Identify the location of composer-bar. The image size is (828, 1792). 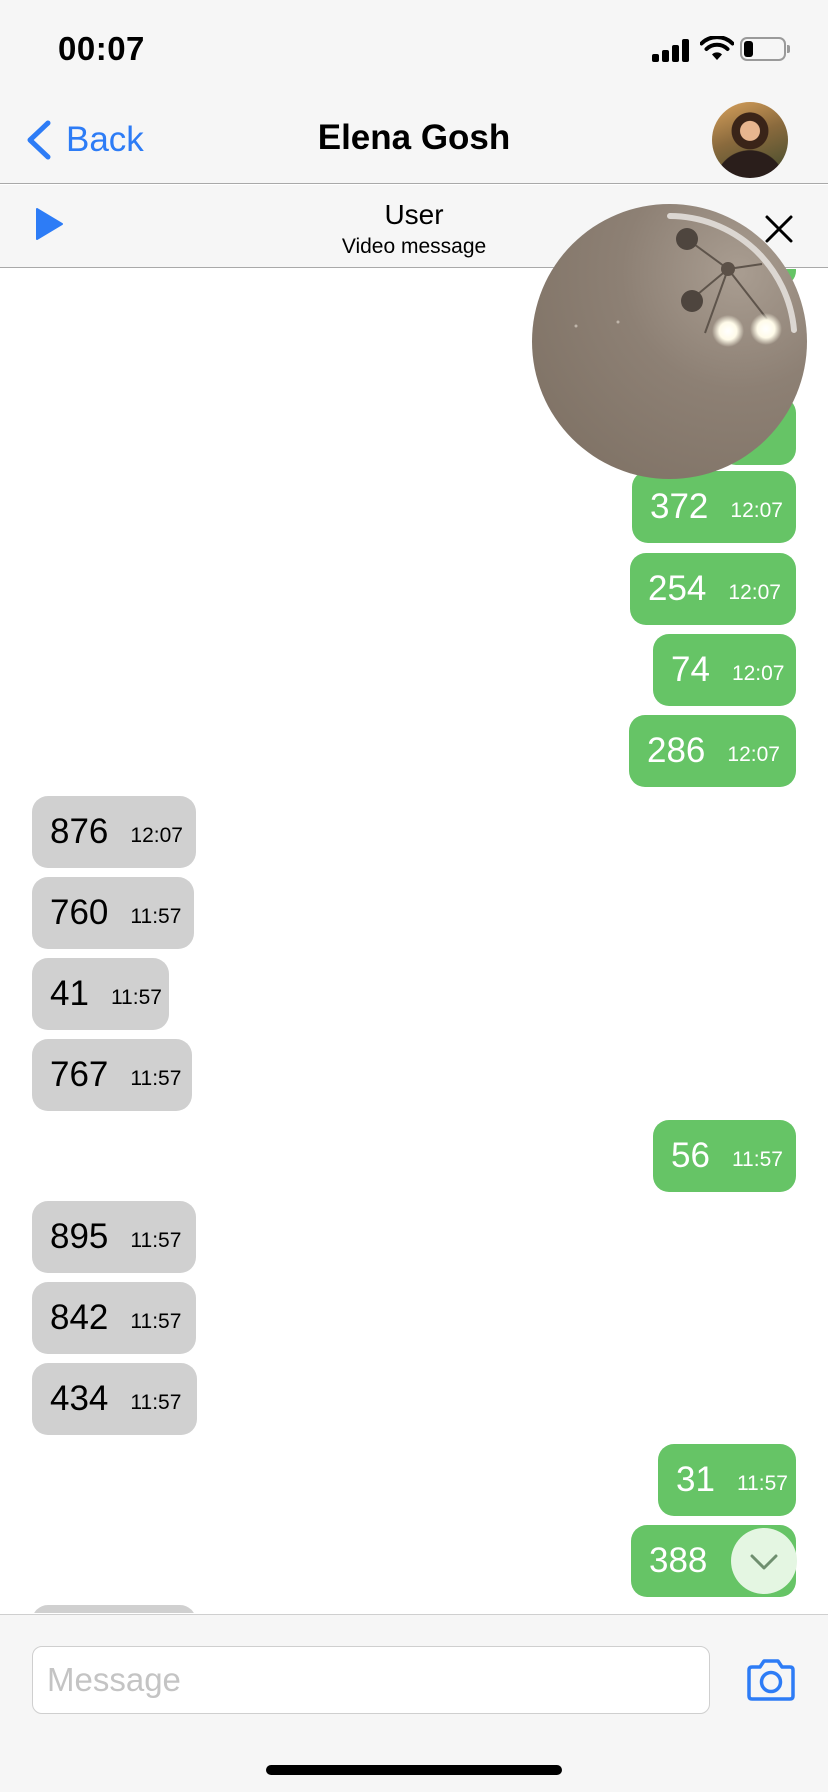
(414, 1703).